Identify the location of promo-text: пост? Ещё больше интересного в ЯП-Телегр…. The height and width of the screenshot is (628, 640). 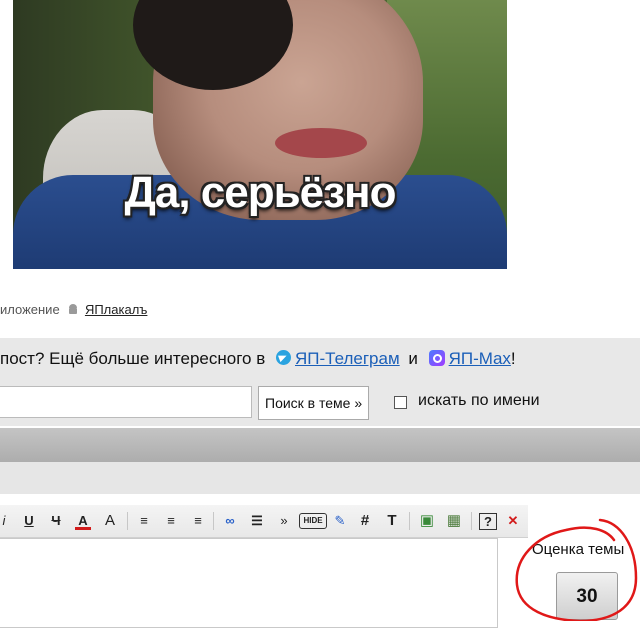
(258, 359).